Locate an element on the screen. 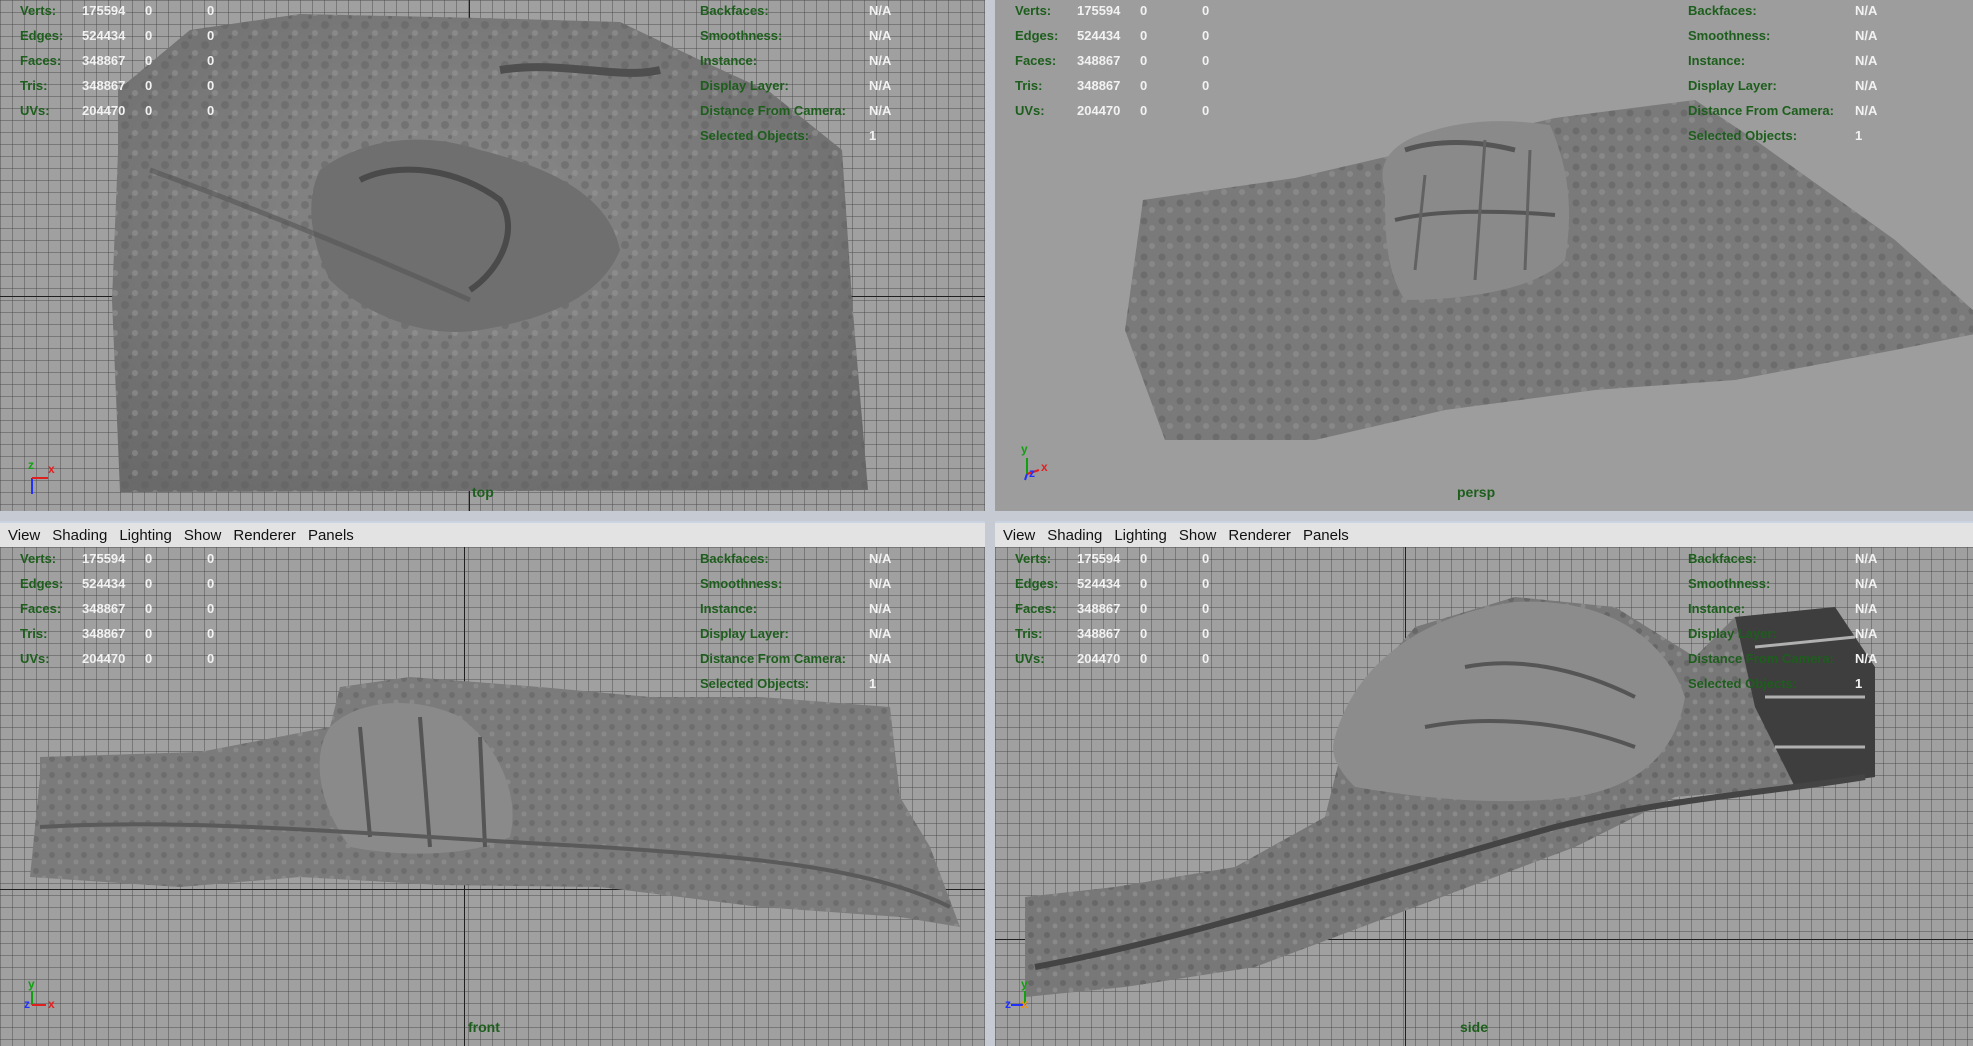 The image size is (1973, 1046). axis-y-label: y is located at coordinates (1024, 449).